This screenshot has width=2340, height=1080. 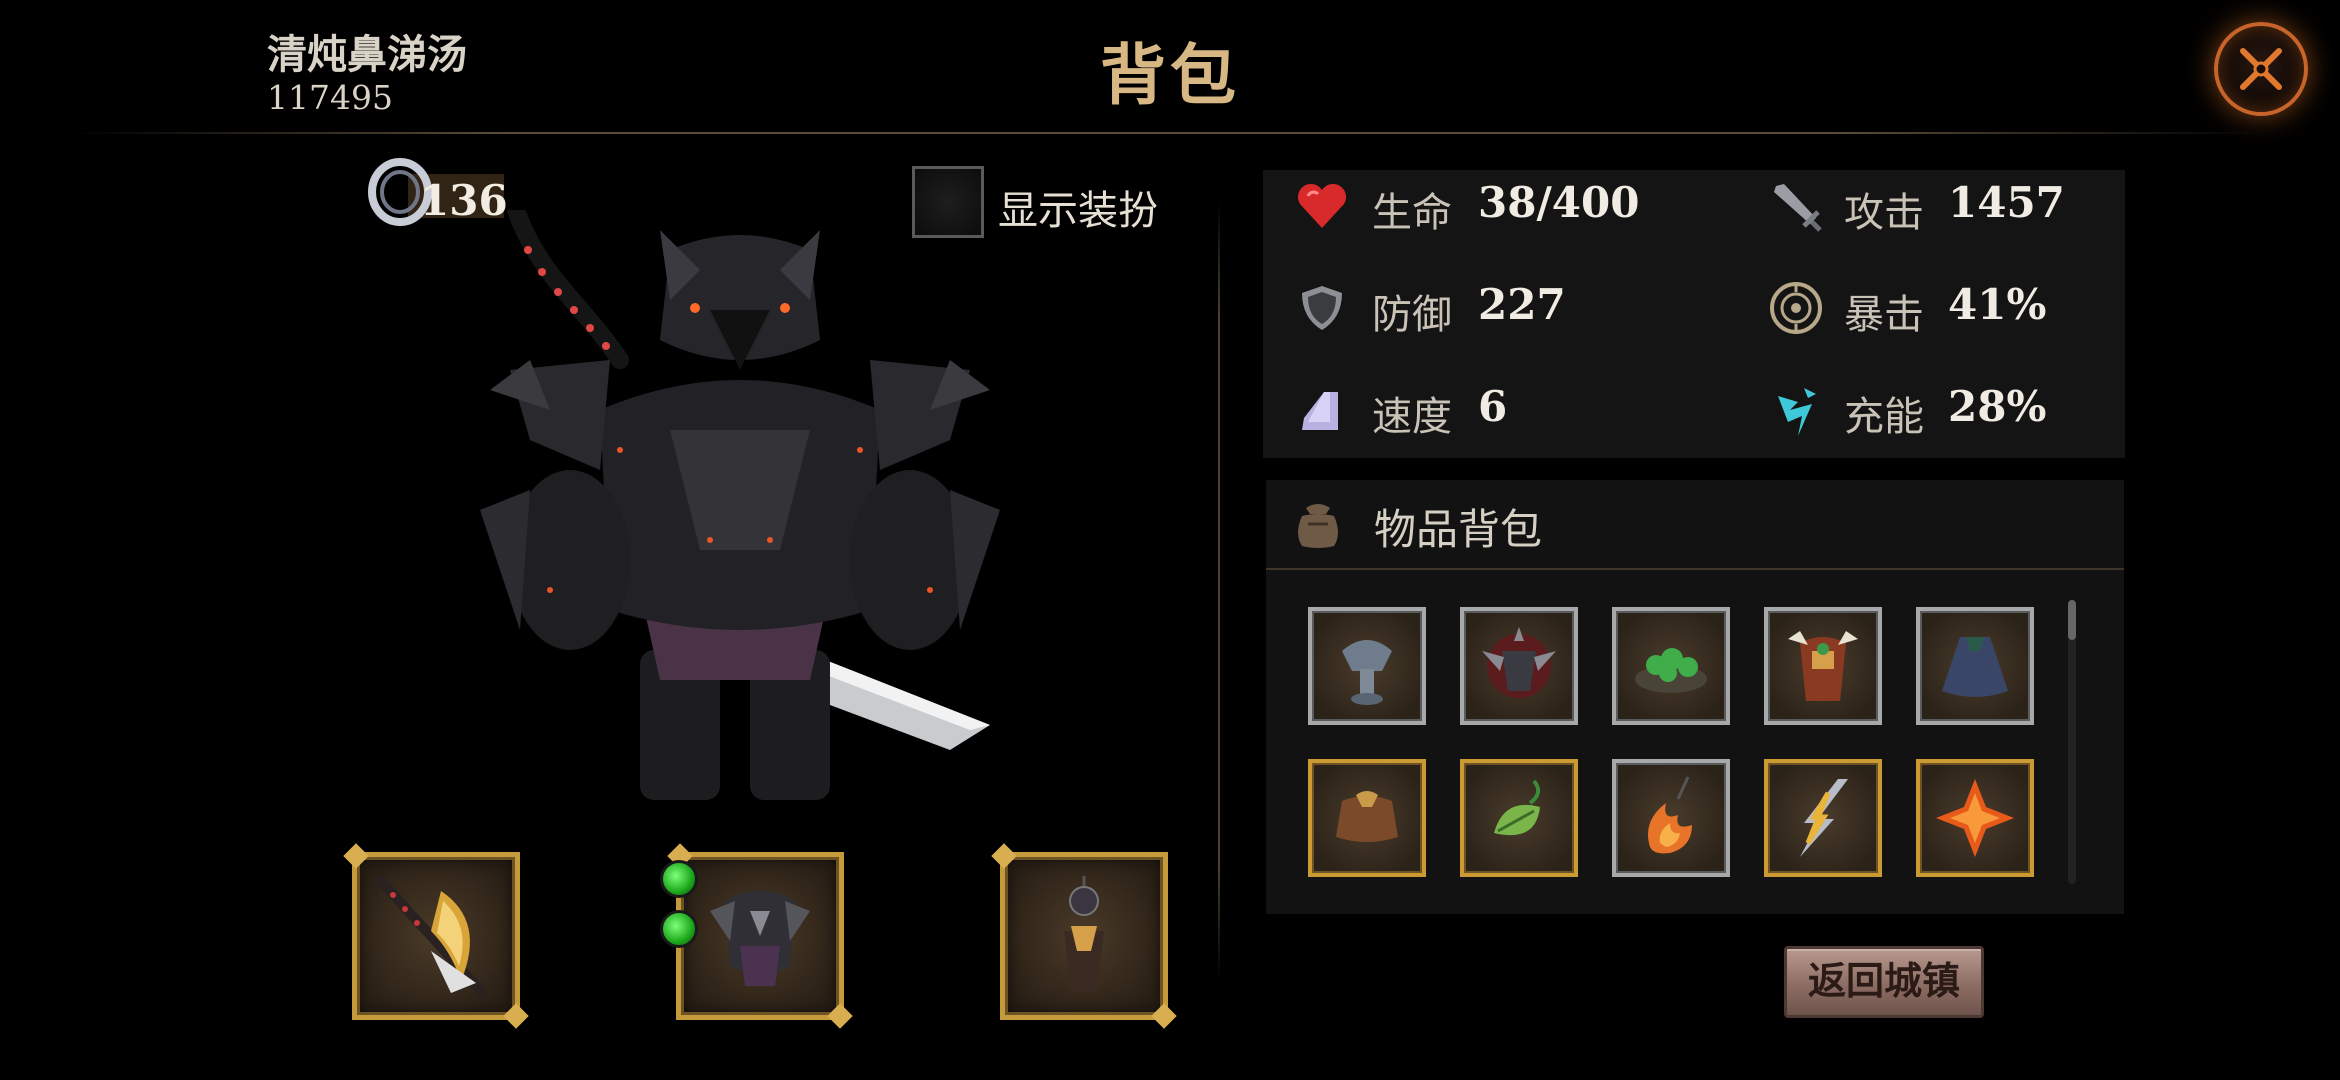 I want to click on stat-label-defense: 防御, so click(x=1412, y=315).